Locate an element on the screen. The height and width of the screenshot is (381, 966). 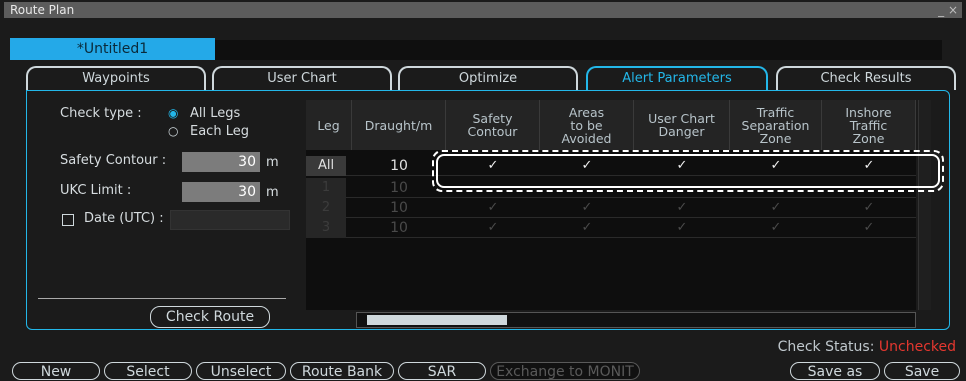
table-row: 3 10 ✓ ✓ ✓ ✓ ✓ is located at coordinates (611, 228).